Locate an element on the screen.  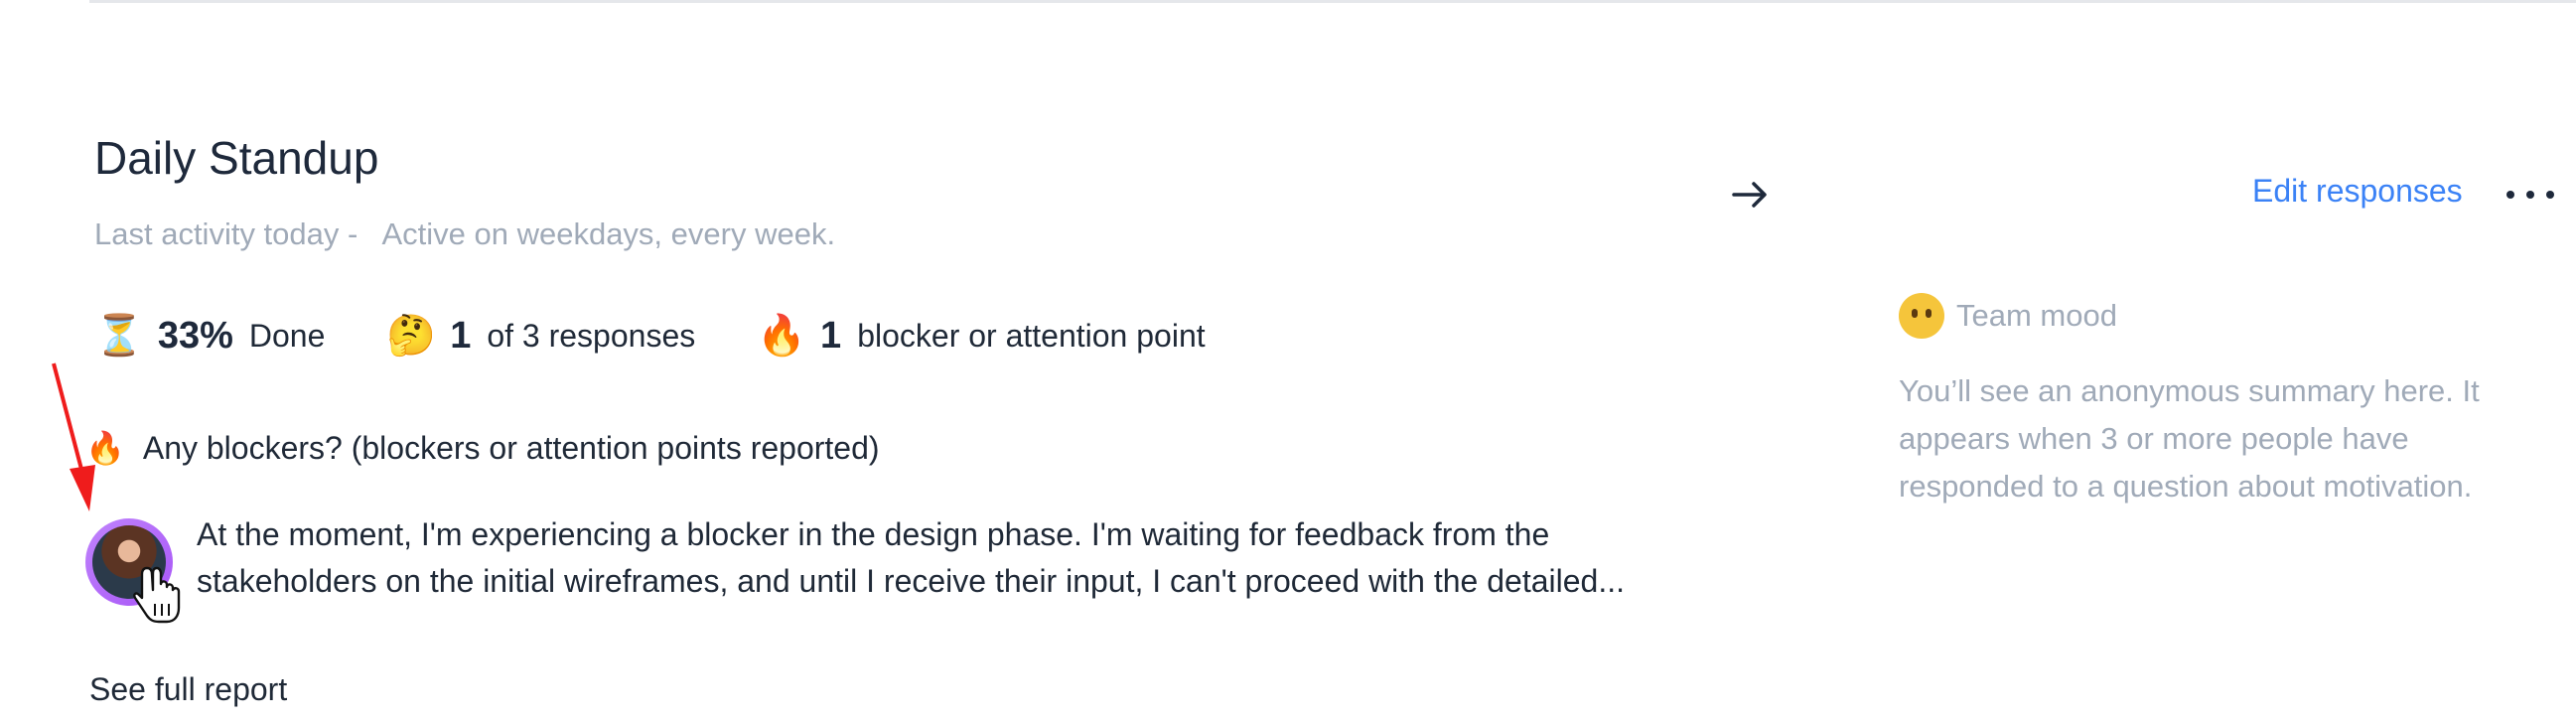
hand-cursor-icon is located at coordinates (157, 595).